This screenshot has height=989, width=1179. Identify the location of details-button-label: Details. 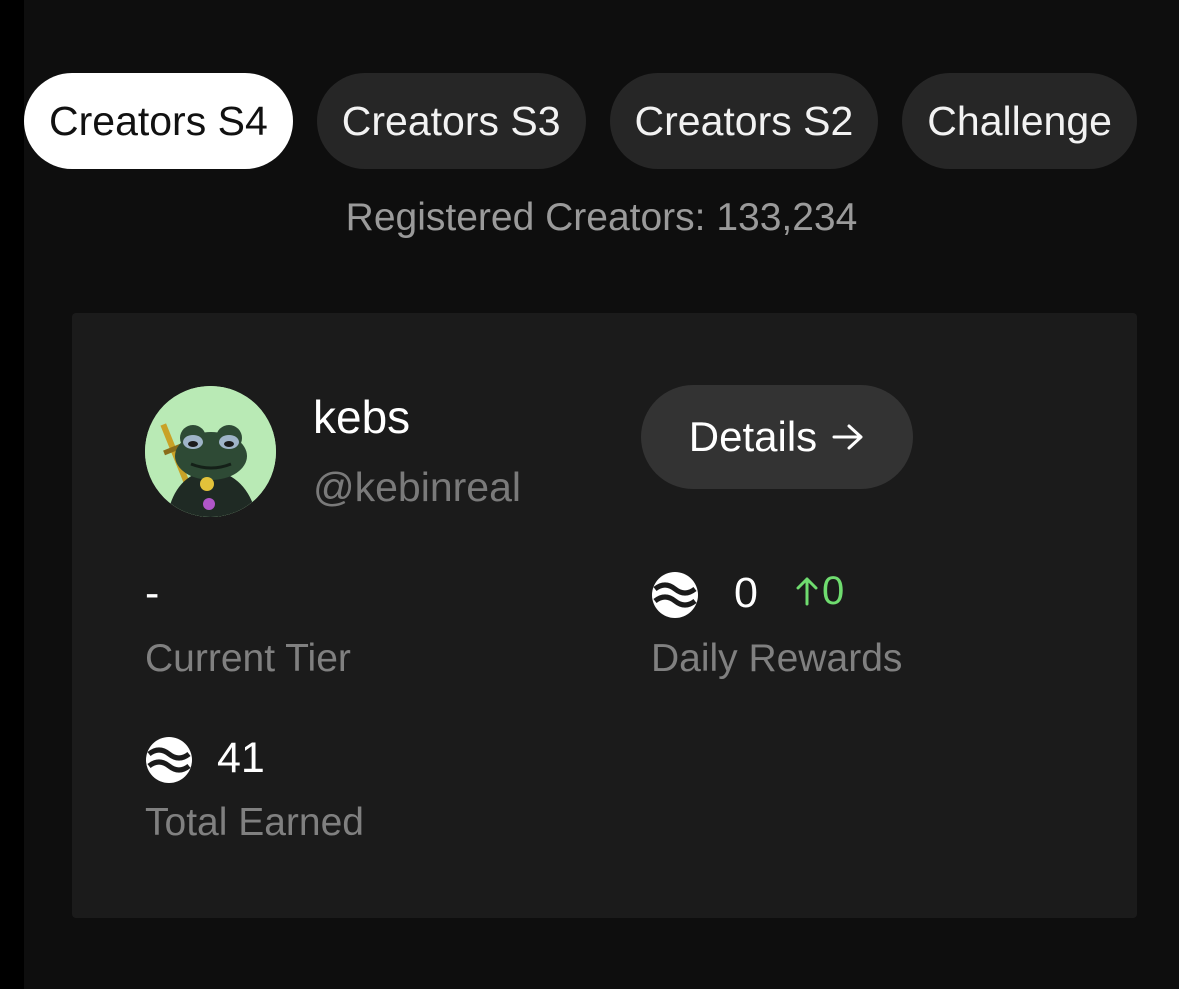
(753, 436).